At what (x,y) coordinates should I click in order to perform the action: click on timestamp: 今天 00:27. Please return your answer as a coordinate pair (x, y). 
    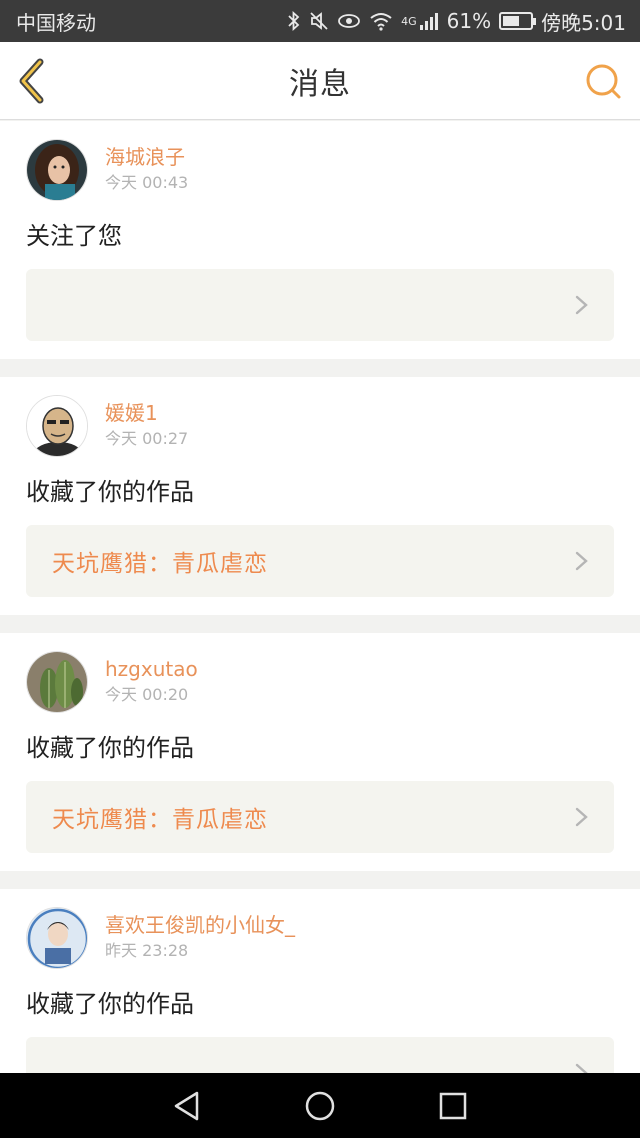
    Looking at the image, I should click on (147, 438).